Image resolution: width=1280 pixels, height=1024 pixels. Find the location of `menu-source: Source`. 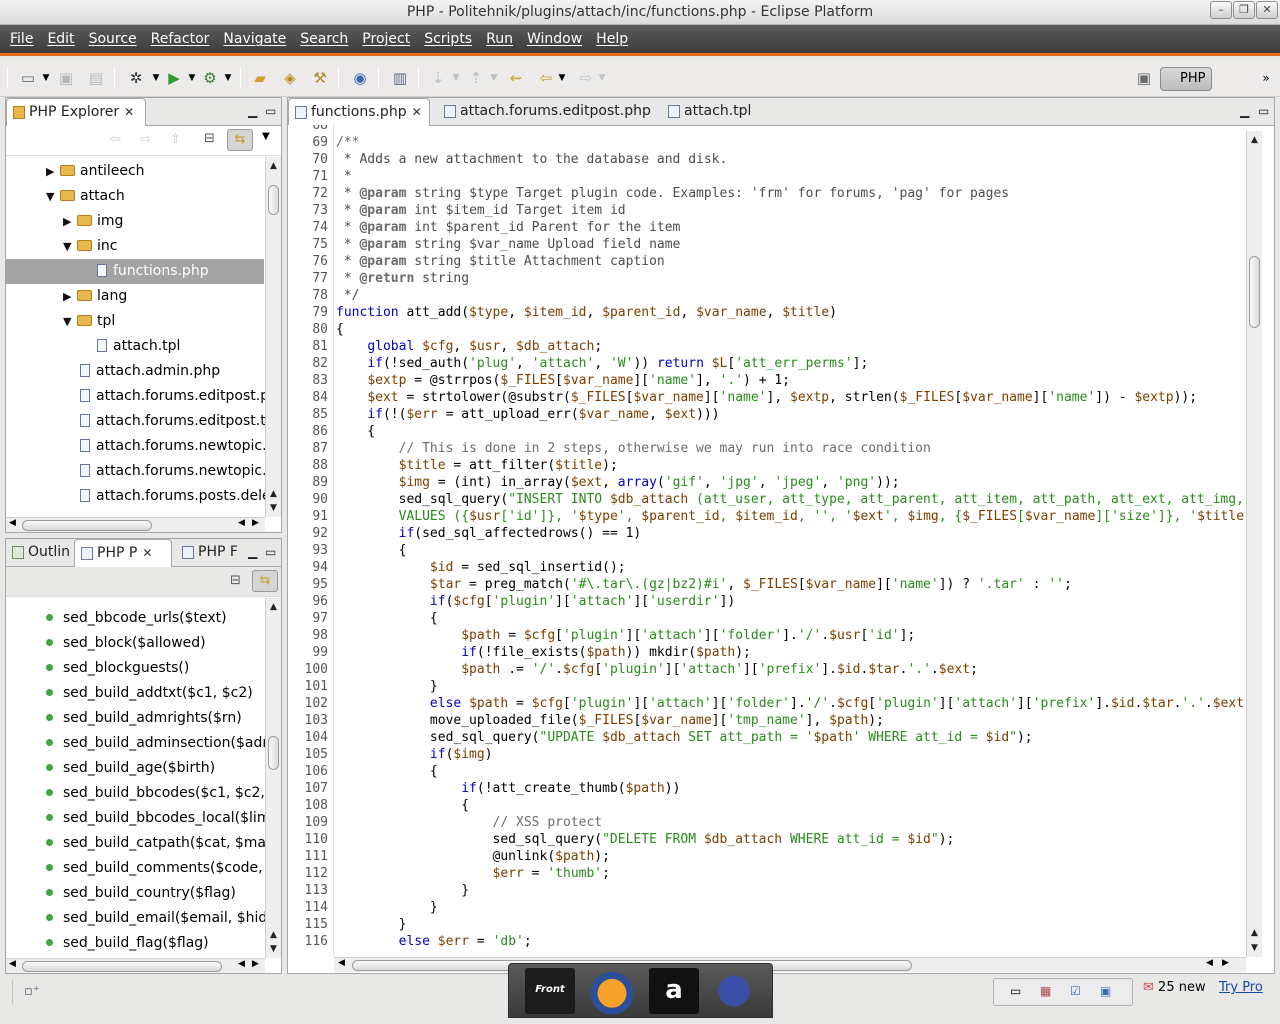

menu-source: Source is located at coordinates (113, 39).